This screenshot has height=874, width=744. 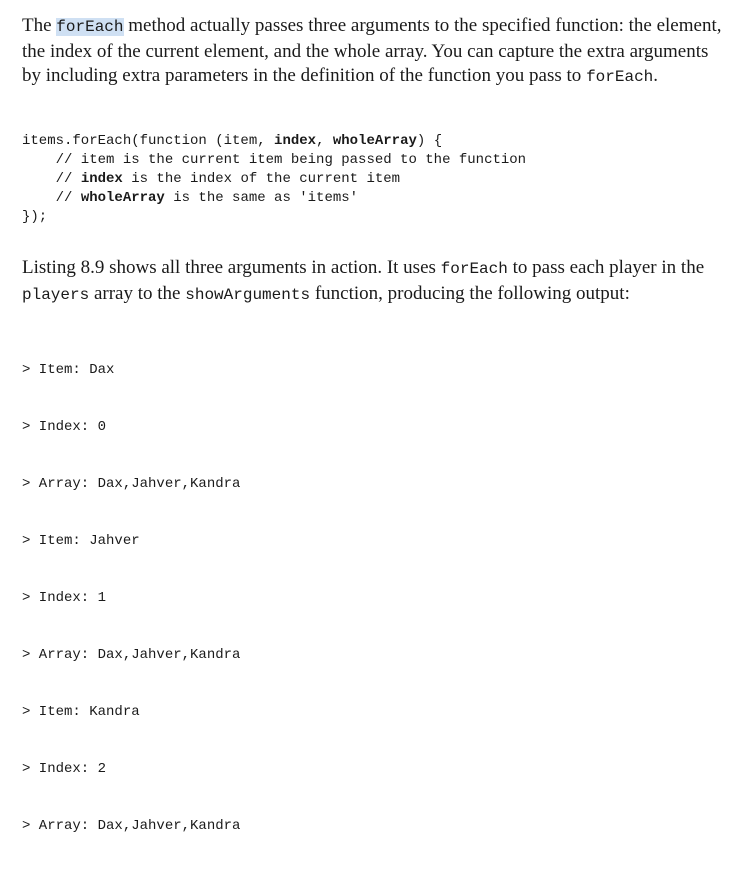 I want to click on inline-code-foreach-highlighted: forEach, so click(x=90, y=27).